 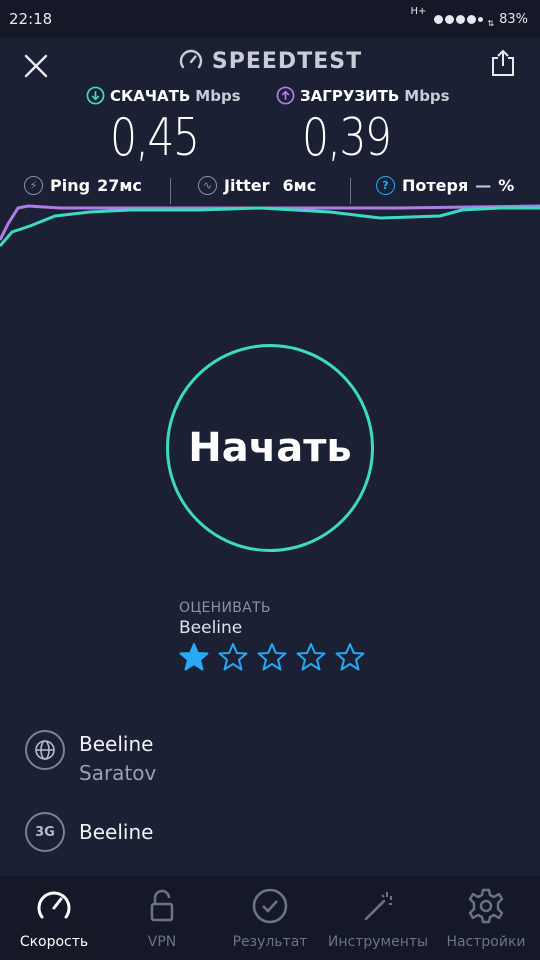 I want to click on ping-metric: ⚡ Ping 27мс, so click(x=83, y=185).